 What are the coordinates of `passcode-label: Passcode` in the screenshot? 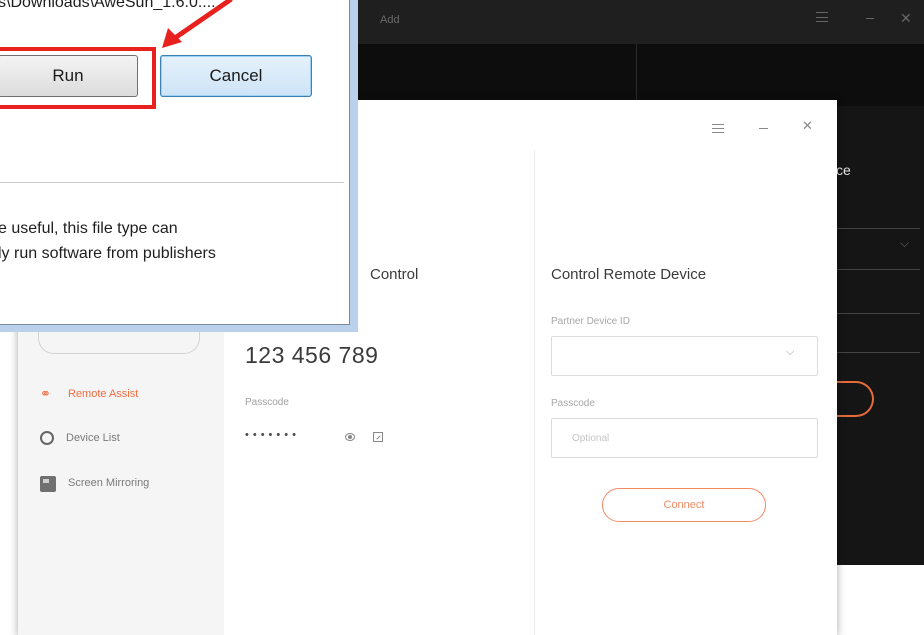 It's located at (267, 402).